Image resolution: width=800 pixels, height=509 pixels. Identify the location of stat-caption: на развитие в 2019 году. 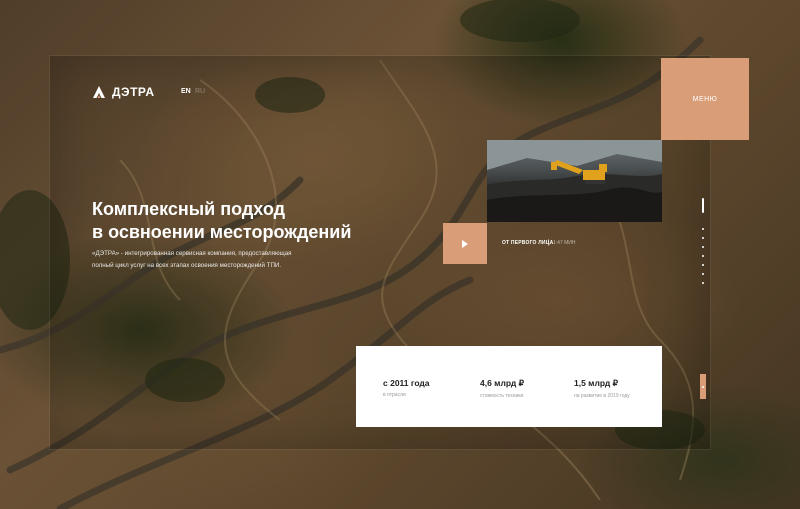
(602, 396).